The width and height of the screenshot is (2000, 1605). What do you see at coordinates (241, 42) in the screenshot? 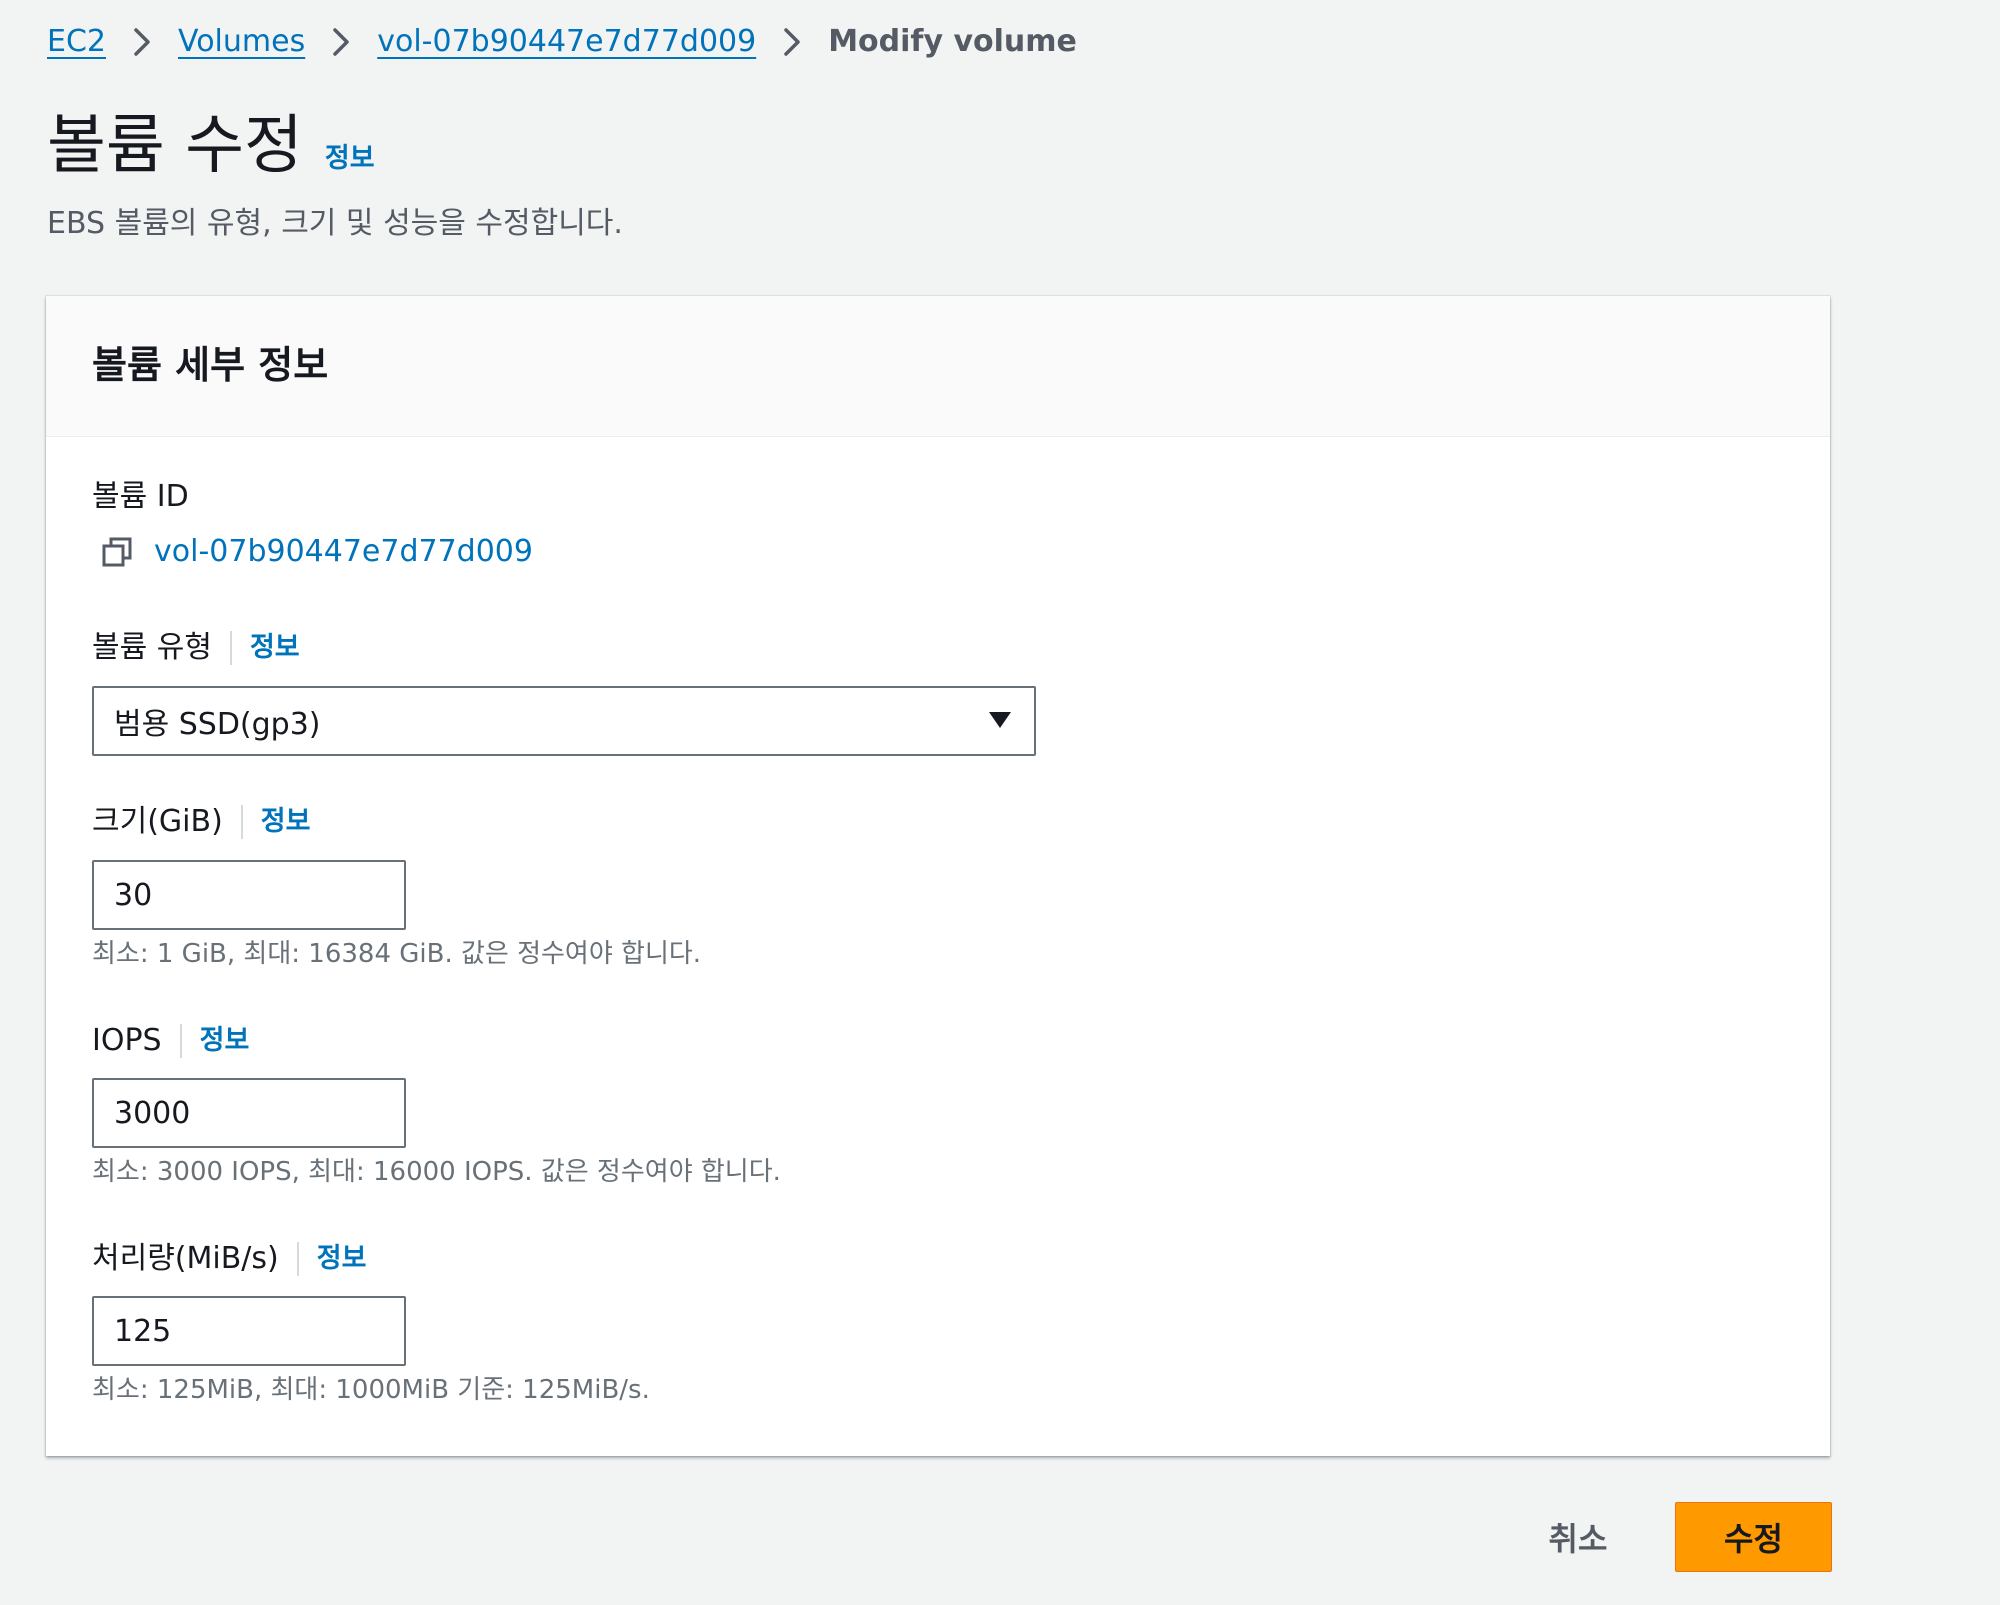
I see `breadcrumb-volumes: Volumes` at bounding box center [241, 42].